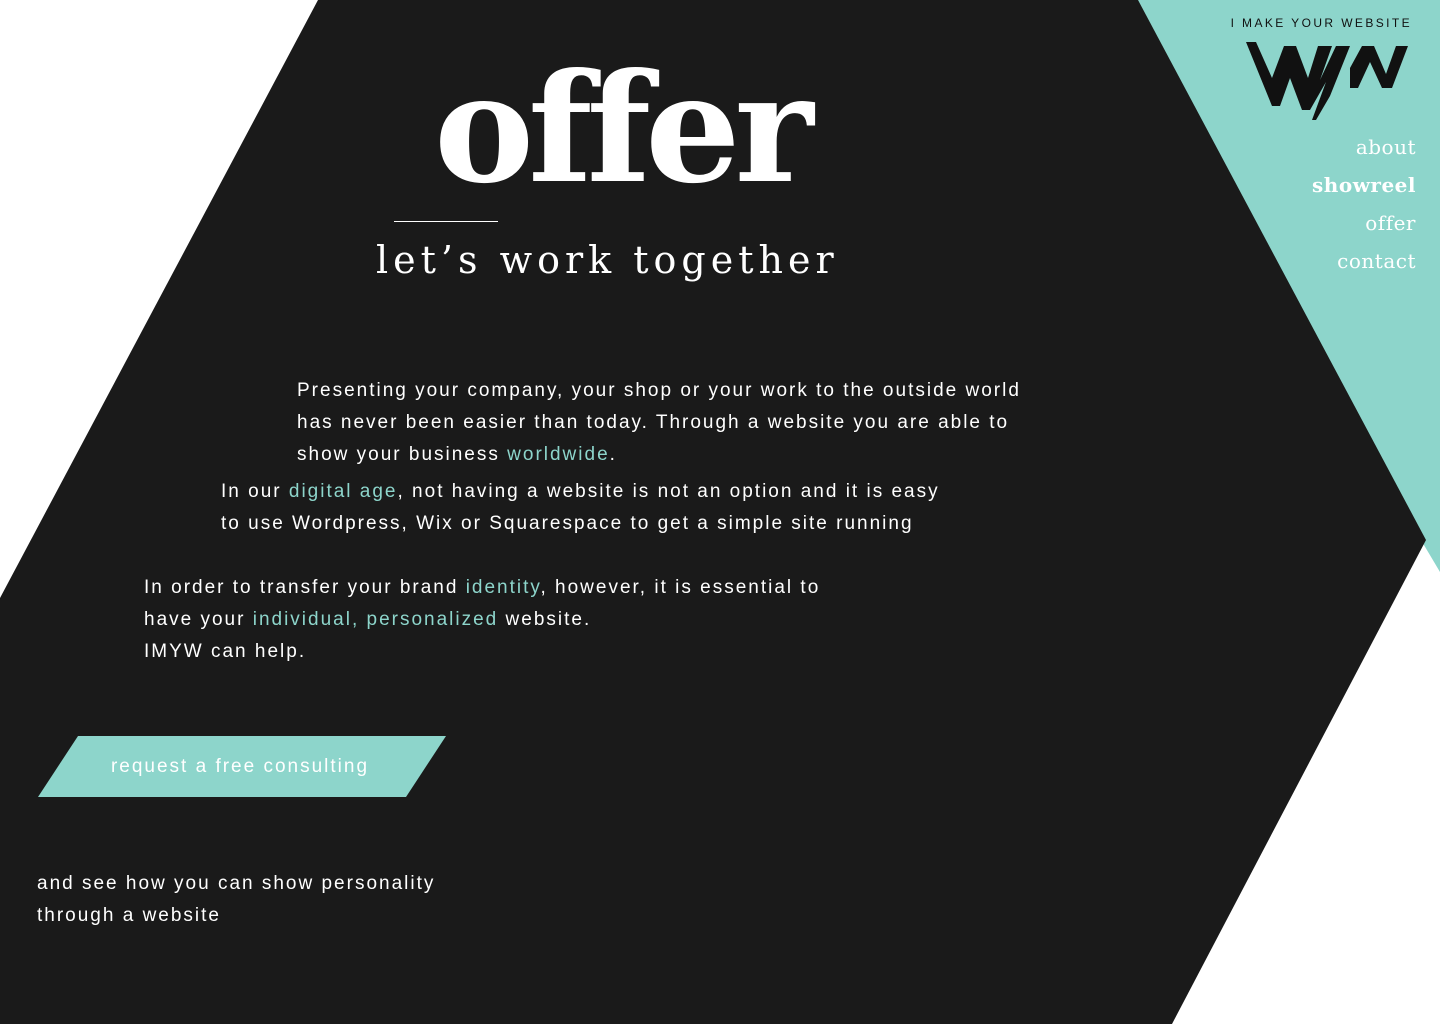  What do you see at coordinates (1364, 261) in the screenshot?
I see `nav-item-contact: contact` at bounding box center [1364, 261].